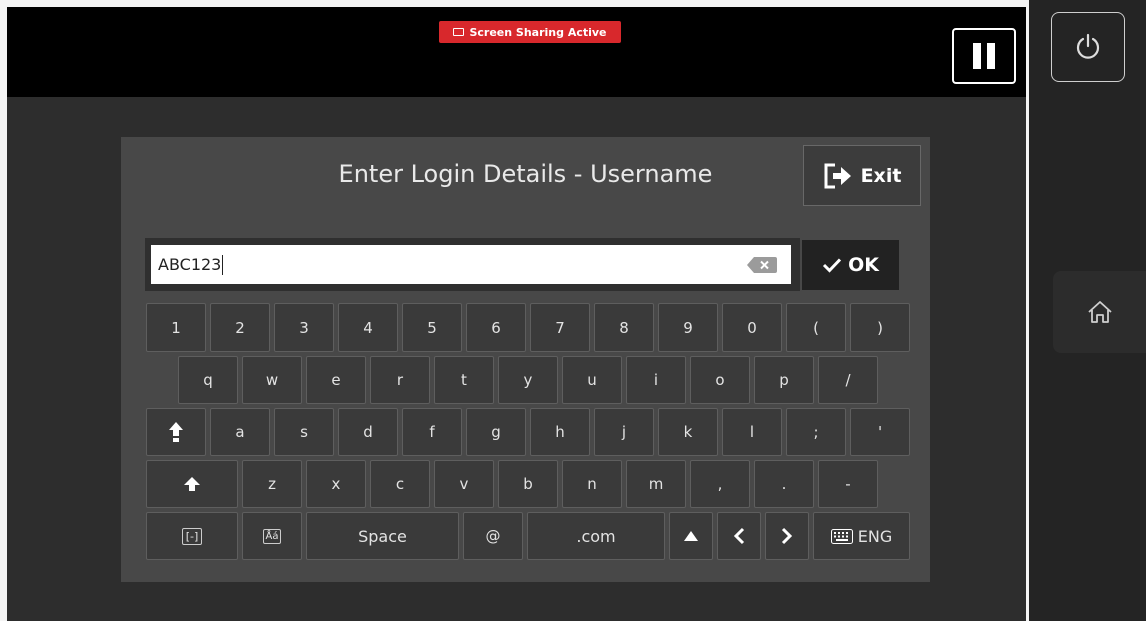 This screenshot has height=621, width=1146. What do you see at coordinates (368, 432) in the screenshot?
I see `key-d: d` at bounding box center [368, 432].